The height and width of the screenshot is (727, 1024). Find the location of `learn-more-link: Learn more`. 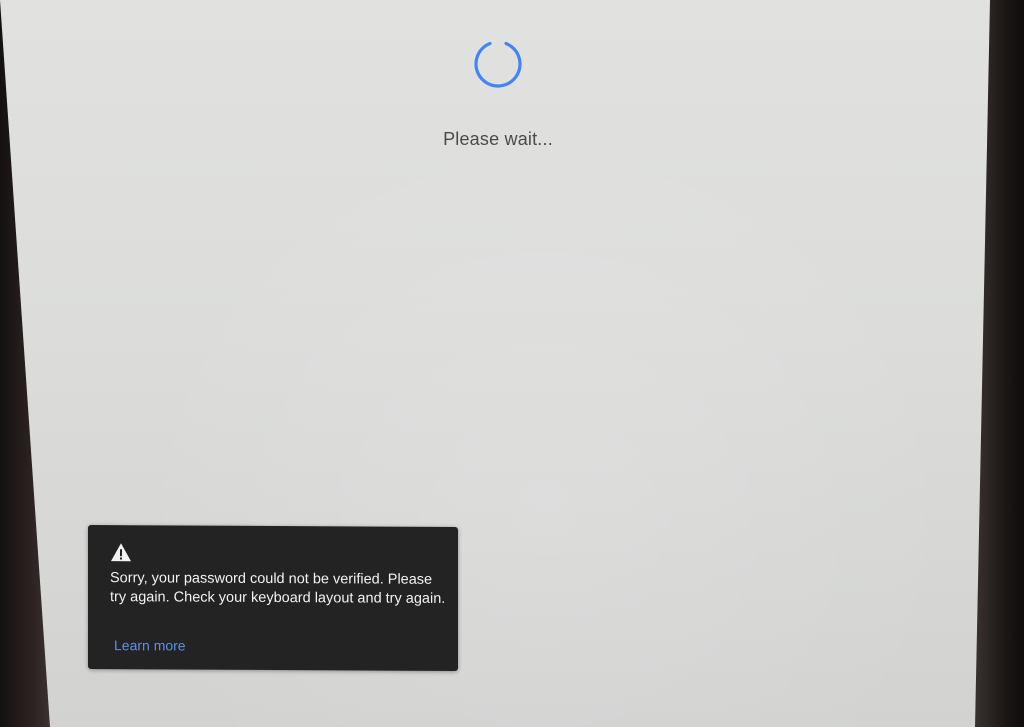

learn-more-link: Learn more is located at coordinates (150, 645).